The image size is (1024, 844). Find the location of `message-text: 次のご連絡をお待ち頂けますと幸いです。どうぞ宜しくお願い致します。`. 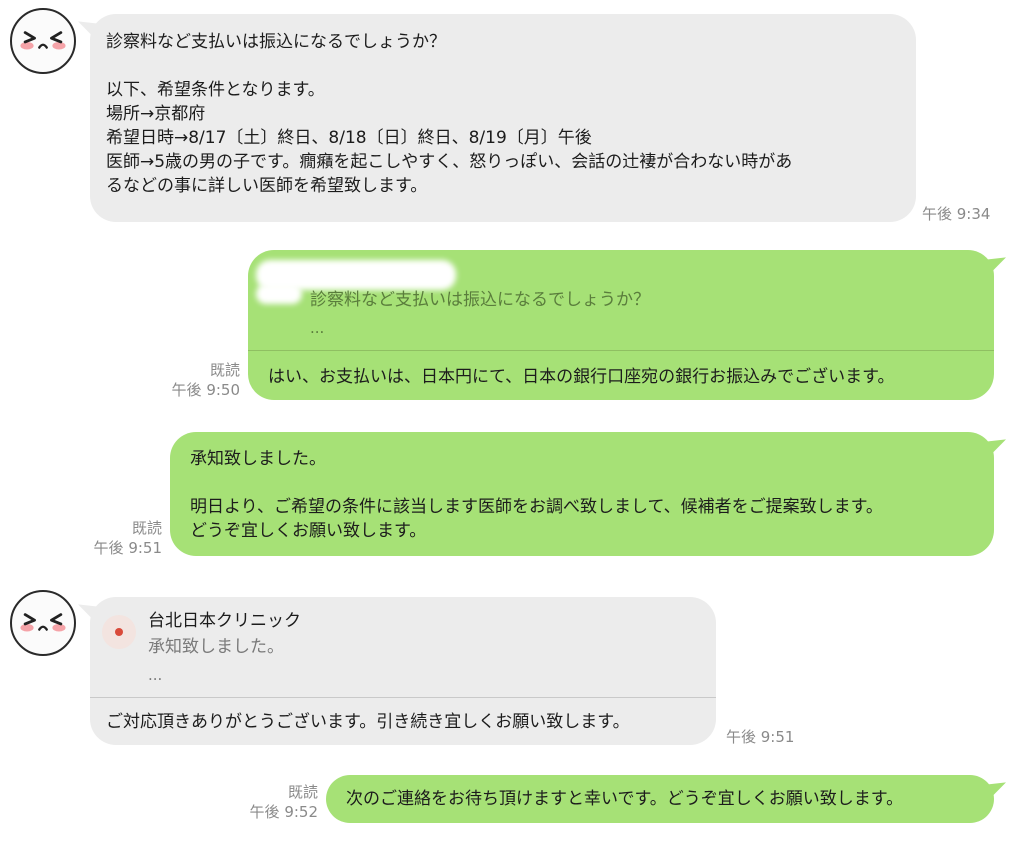

message-text: 次のご連絡をお待ち頂けますと幸いです。どうぞ宜しくお願い致します。 is located at coordinates (625, 799).